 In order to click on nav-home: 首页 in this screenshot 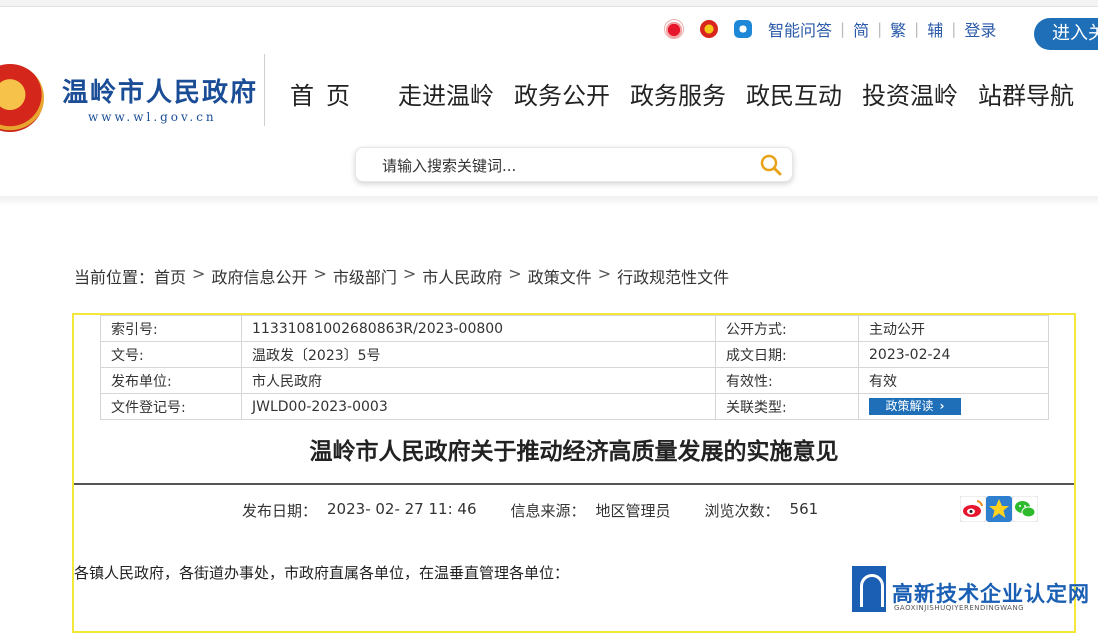, I will do `click(326, 96)`.